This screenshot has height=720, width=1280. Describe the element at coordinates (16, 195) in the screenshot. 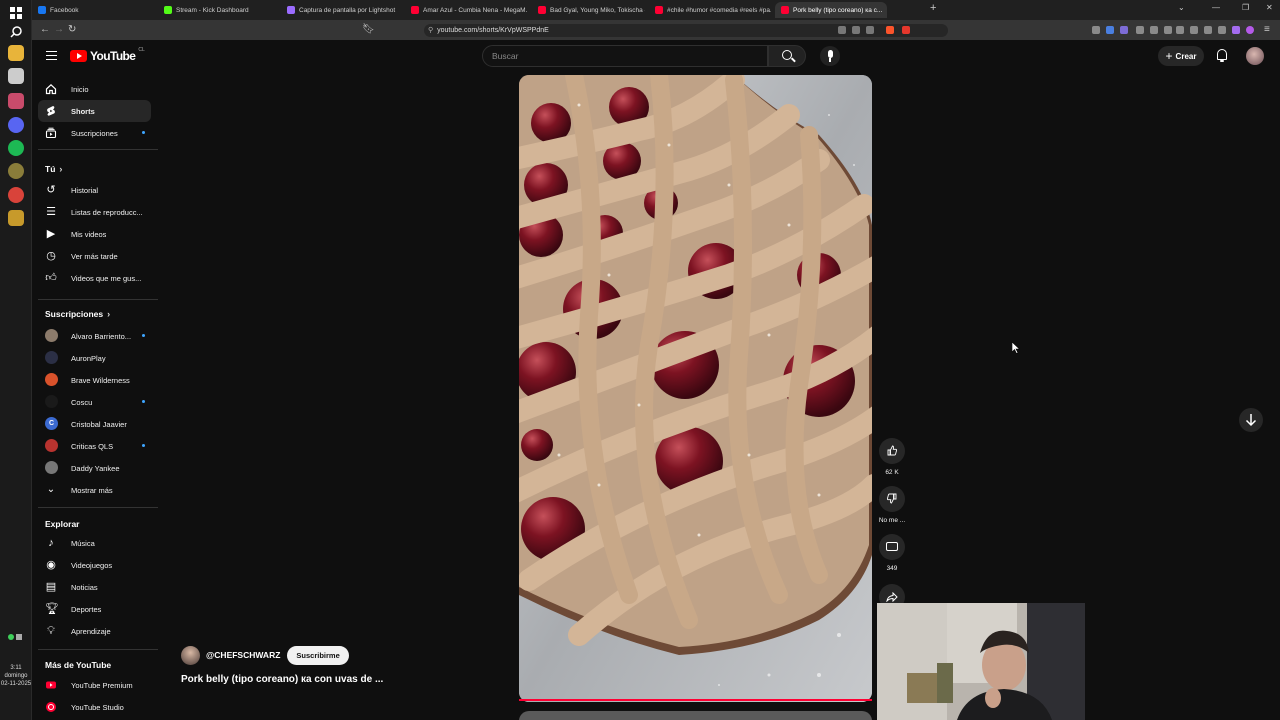

I see `chrome-icon` at that location.